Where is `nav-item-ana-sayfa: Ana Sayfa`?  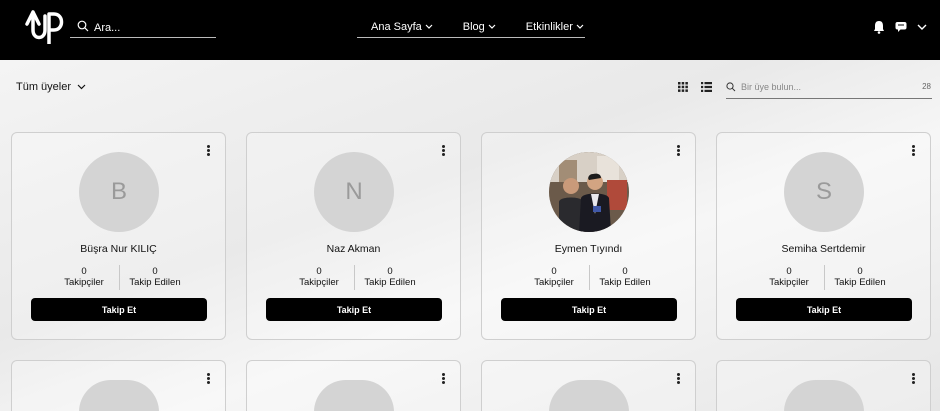 nav-item-ana-sayfa: Ana Sayfa is located at coordinates (402, 27).